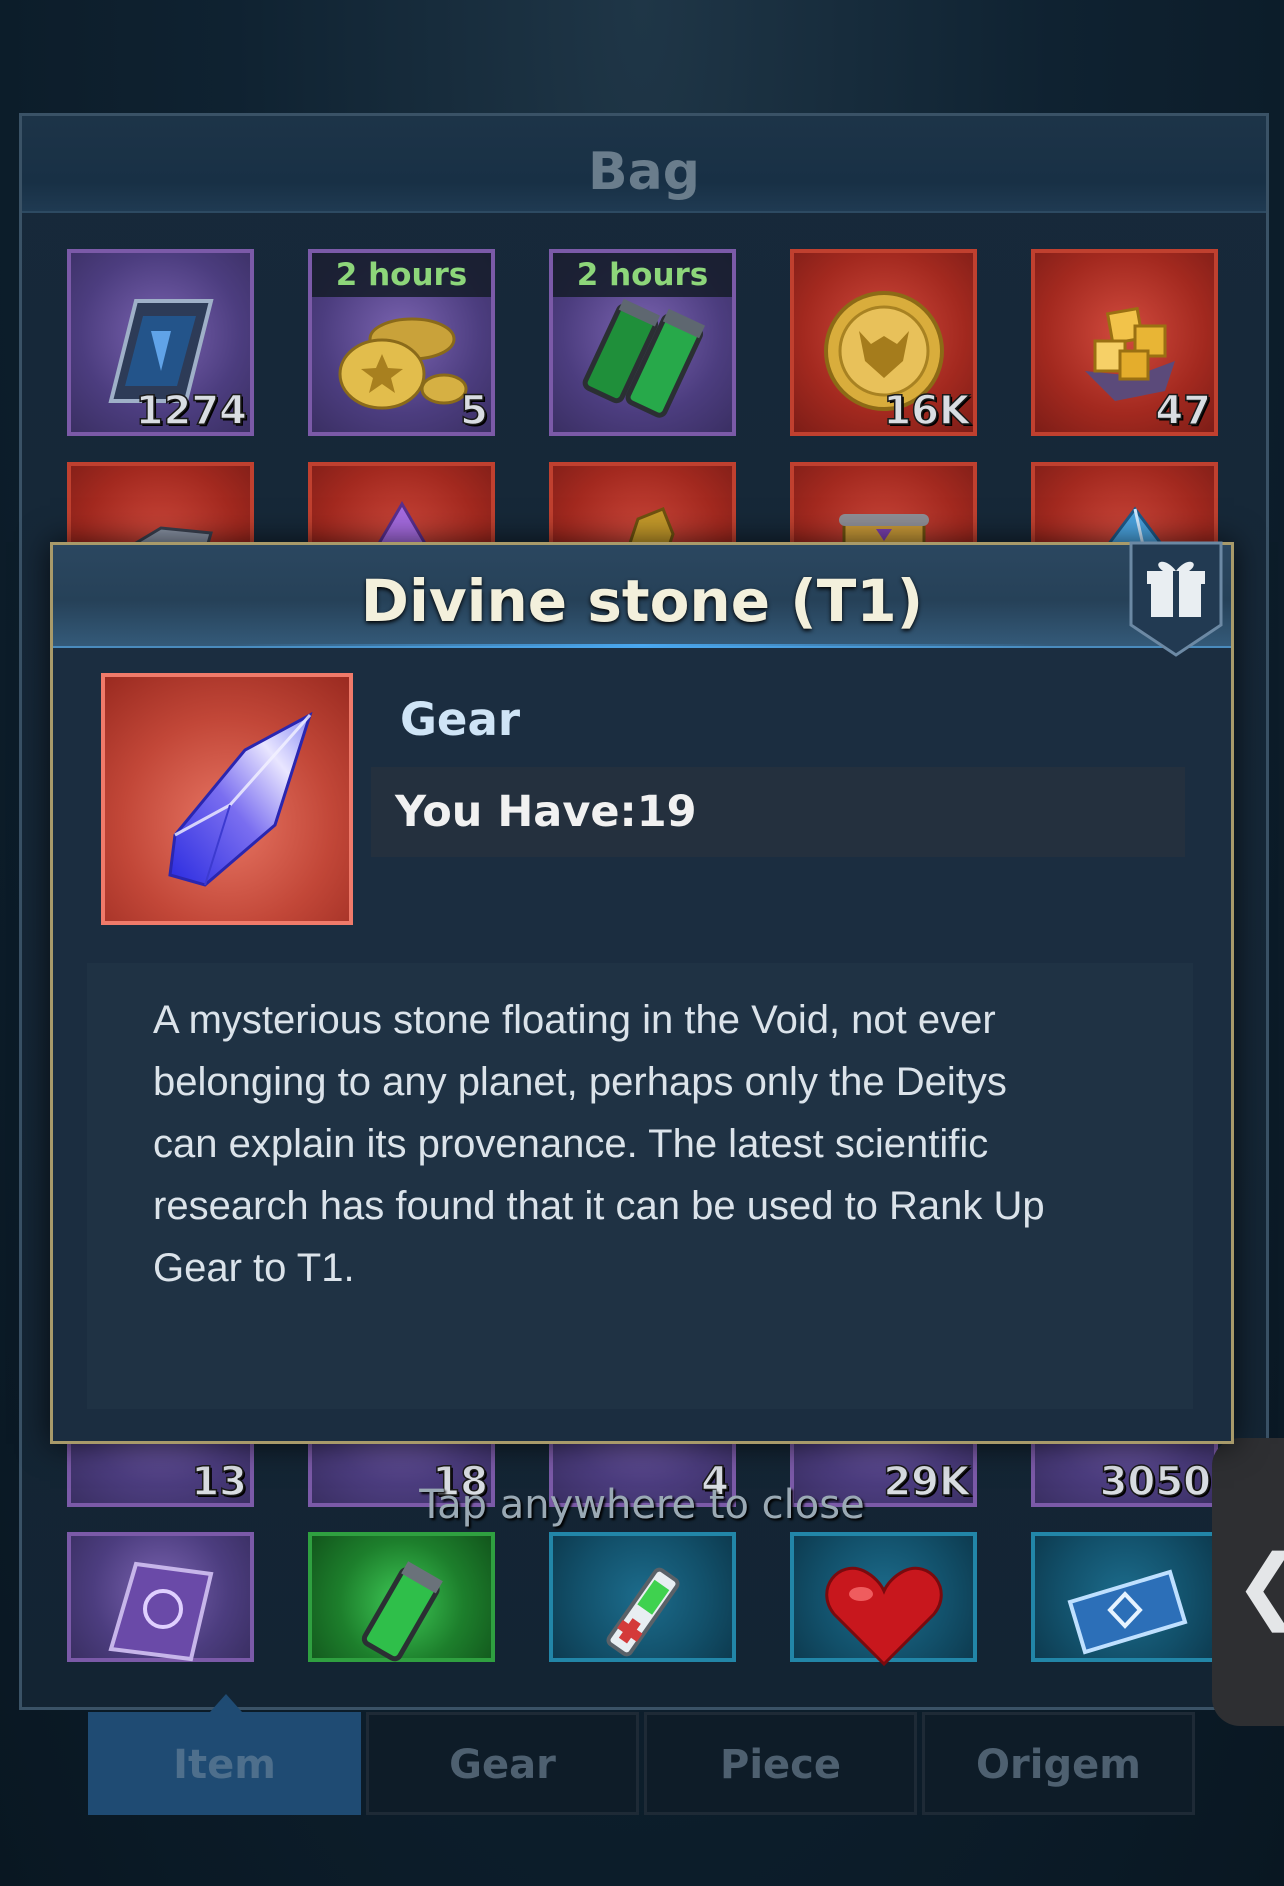  Describe the element at coordinates (927, 411) in the screenshot. I see `item-count: 16K` at that location.